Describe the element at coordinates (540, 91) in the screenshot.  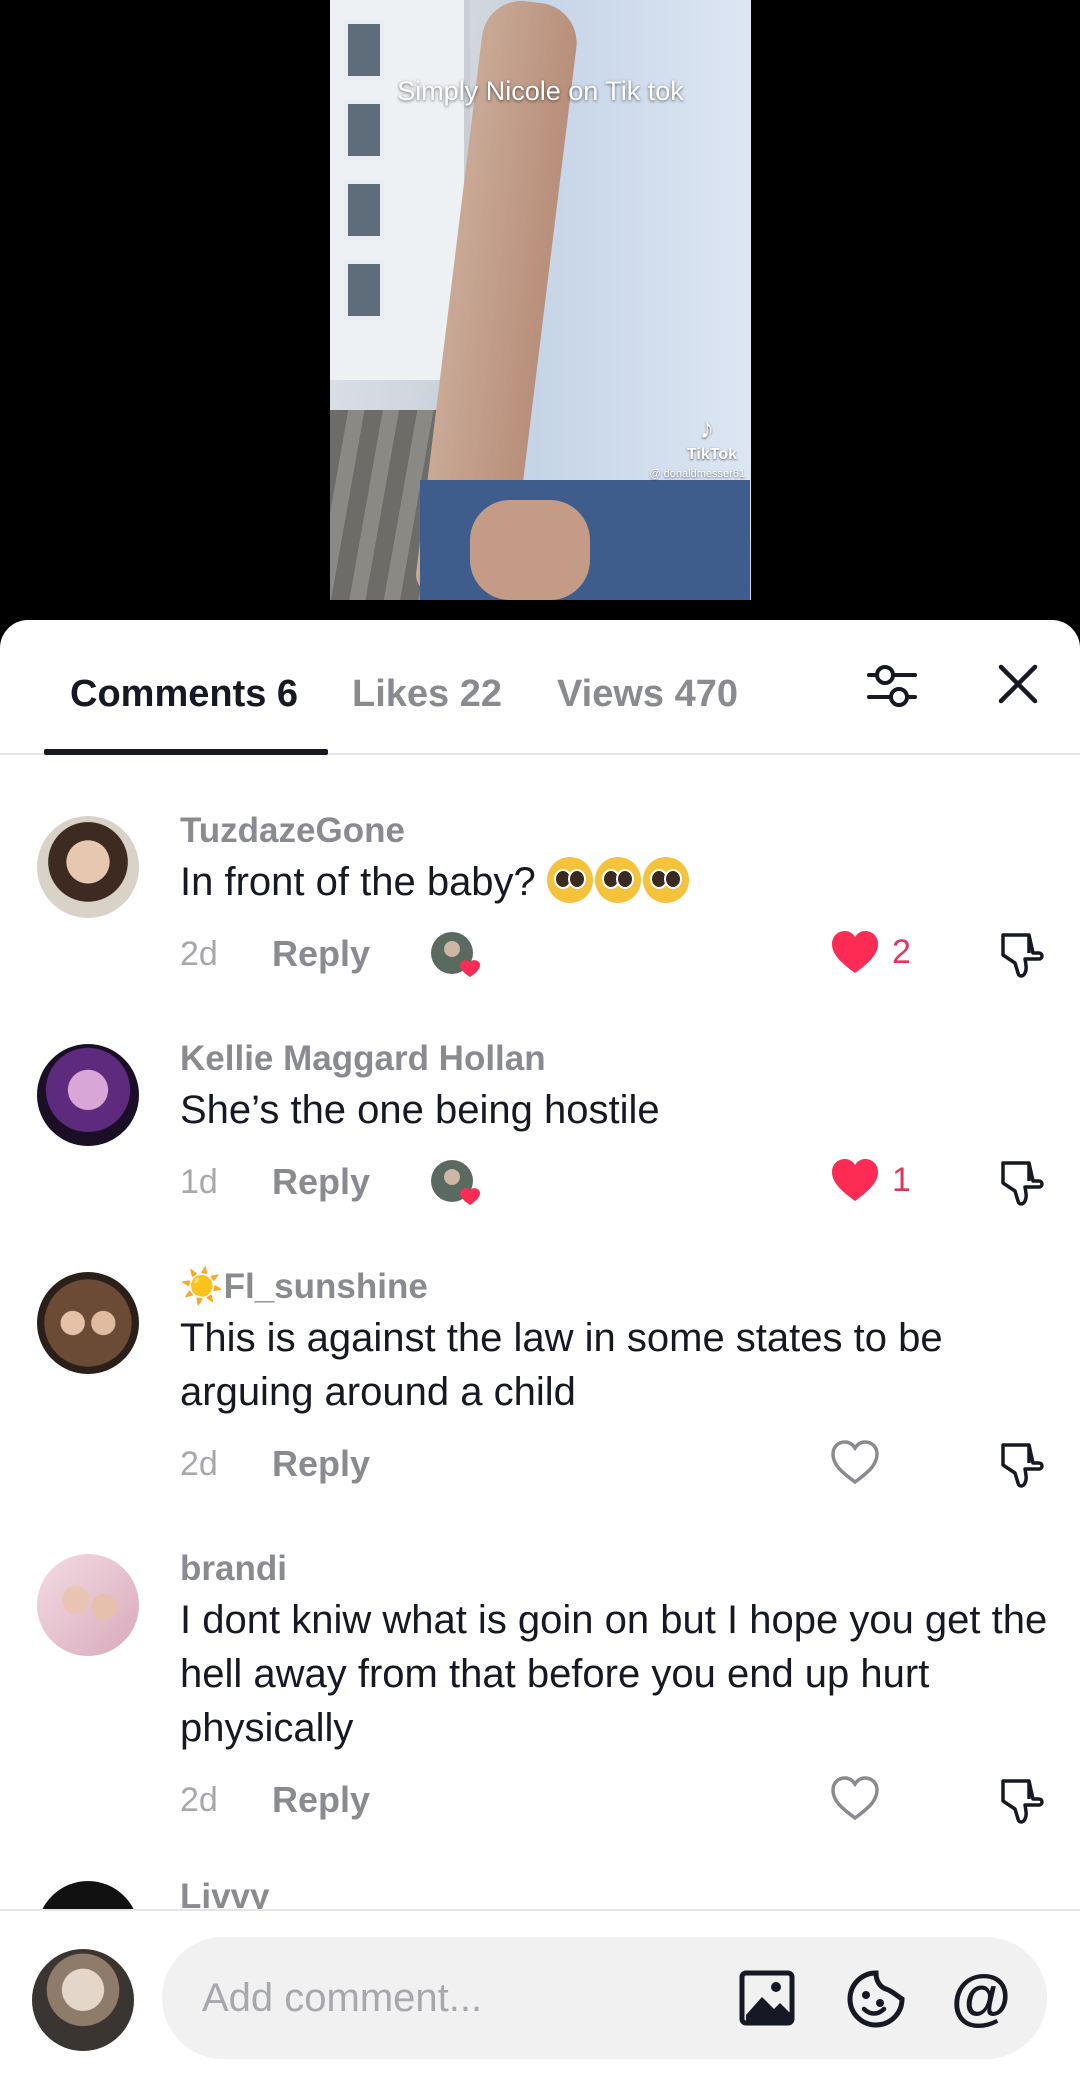
I see `video-caption: Simply Nicole on Tik tok` at that location.